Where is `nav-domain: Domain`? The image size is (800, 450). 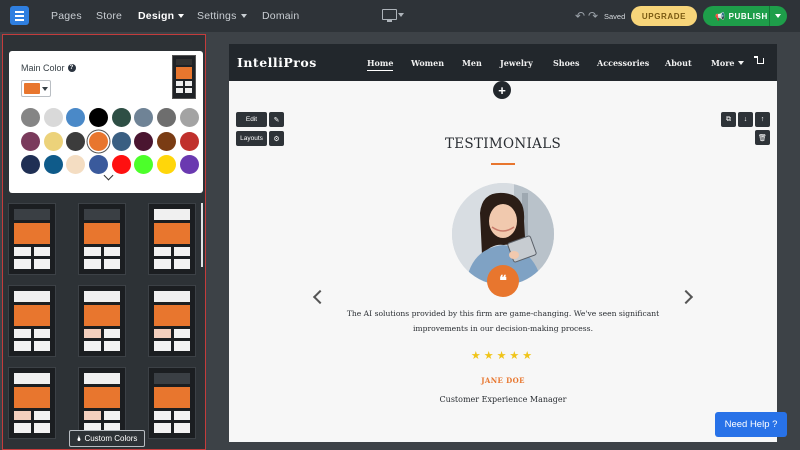 nav-domain: Domain is located at coordinates (280, 16).